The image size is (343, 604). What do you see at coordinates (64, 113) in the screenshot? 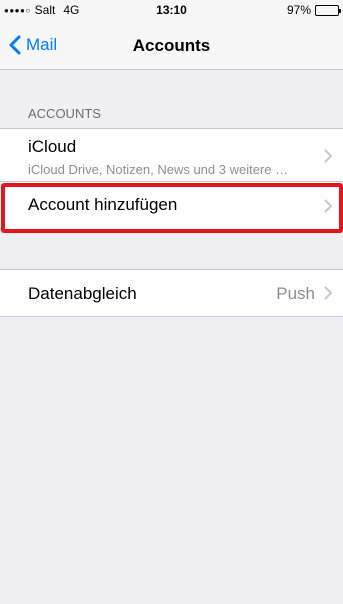
I see `section-header-accounts: ACCOUNTS` at bounding box center [64, 113].